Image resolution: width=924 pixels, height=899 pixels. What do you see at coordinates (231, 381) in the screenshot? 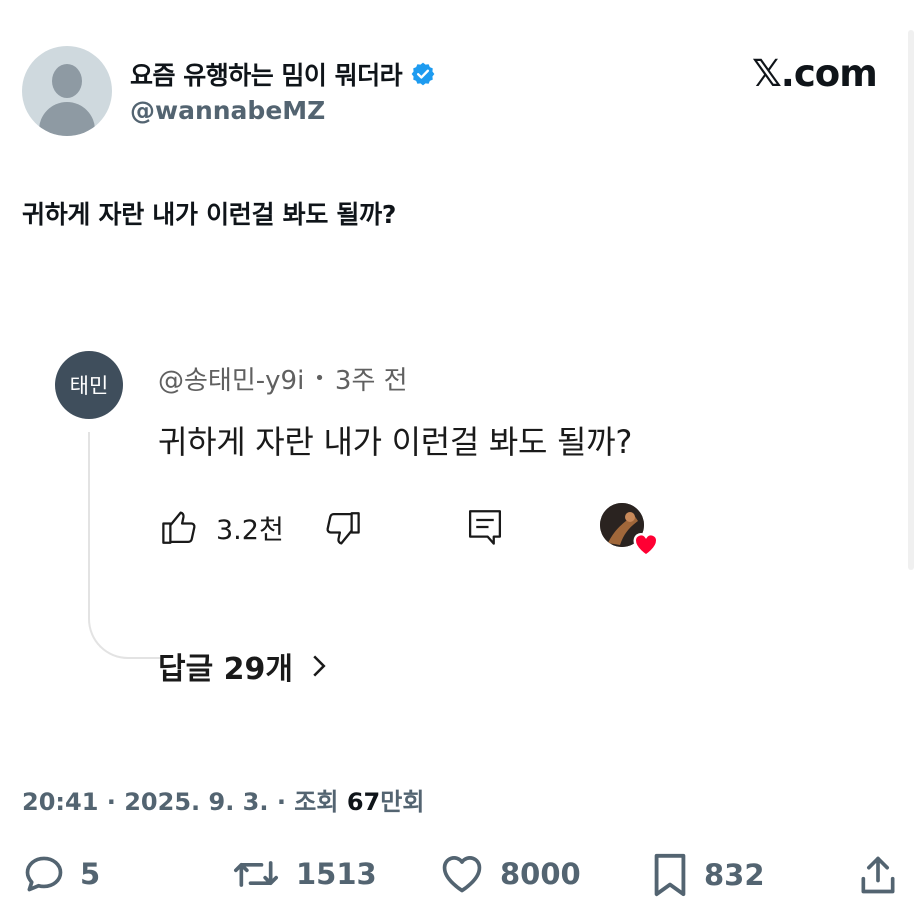
I see `comment-username: @송태민-y9i` at bounding box center [231, 381].